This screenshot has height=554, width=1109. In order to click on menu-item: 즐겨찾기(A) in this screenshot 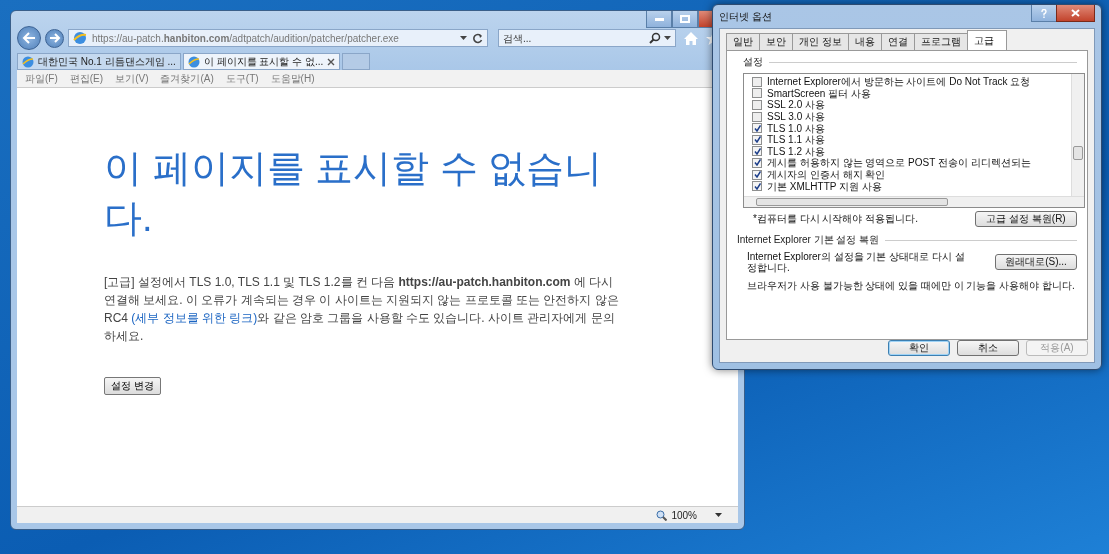, I will do `click(187, 78)`.